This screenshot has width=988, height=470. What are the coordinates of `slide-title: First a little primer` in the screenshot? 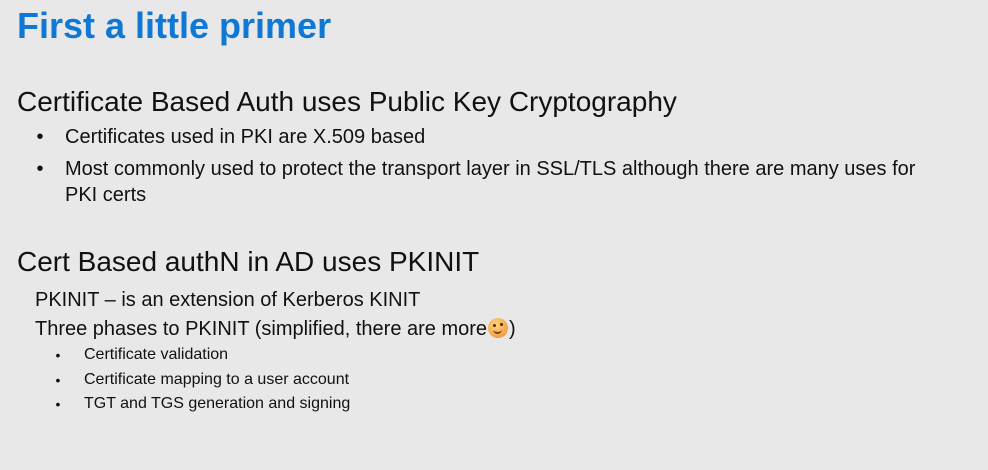 It's located at (174, 25).